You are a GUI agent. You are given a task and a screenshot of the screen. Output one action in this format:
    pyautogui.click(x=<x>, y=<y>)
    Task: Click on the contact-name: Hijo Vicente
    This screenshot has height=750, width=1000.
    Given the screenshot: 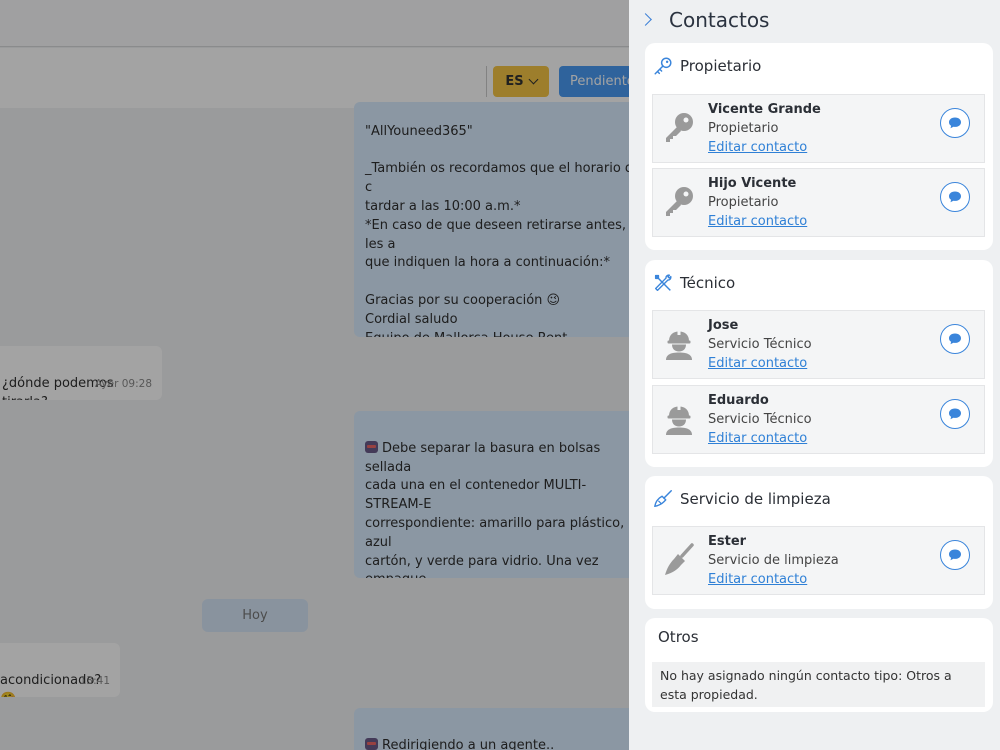 What is the action you would take?
    pyautogui.click(x=752, y=183)
    